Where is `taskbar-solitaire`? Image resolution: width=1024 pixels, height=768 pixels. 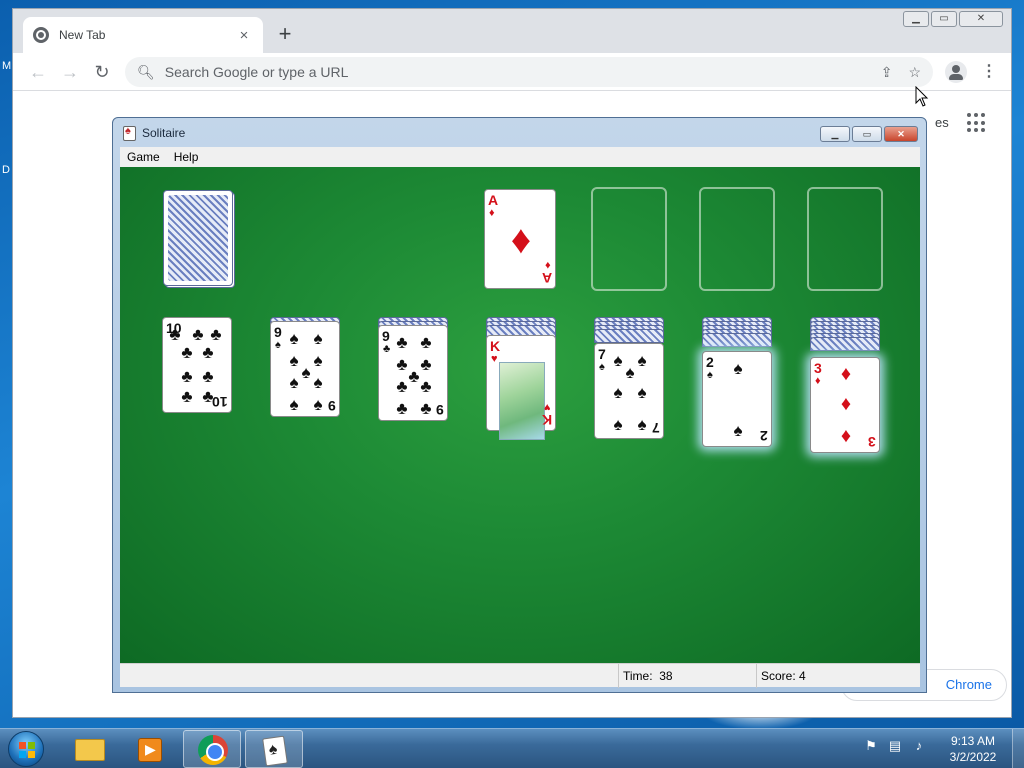 taskbar-solitaire is located at coordinates (274, 749).